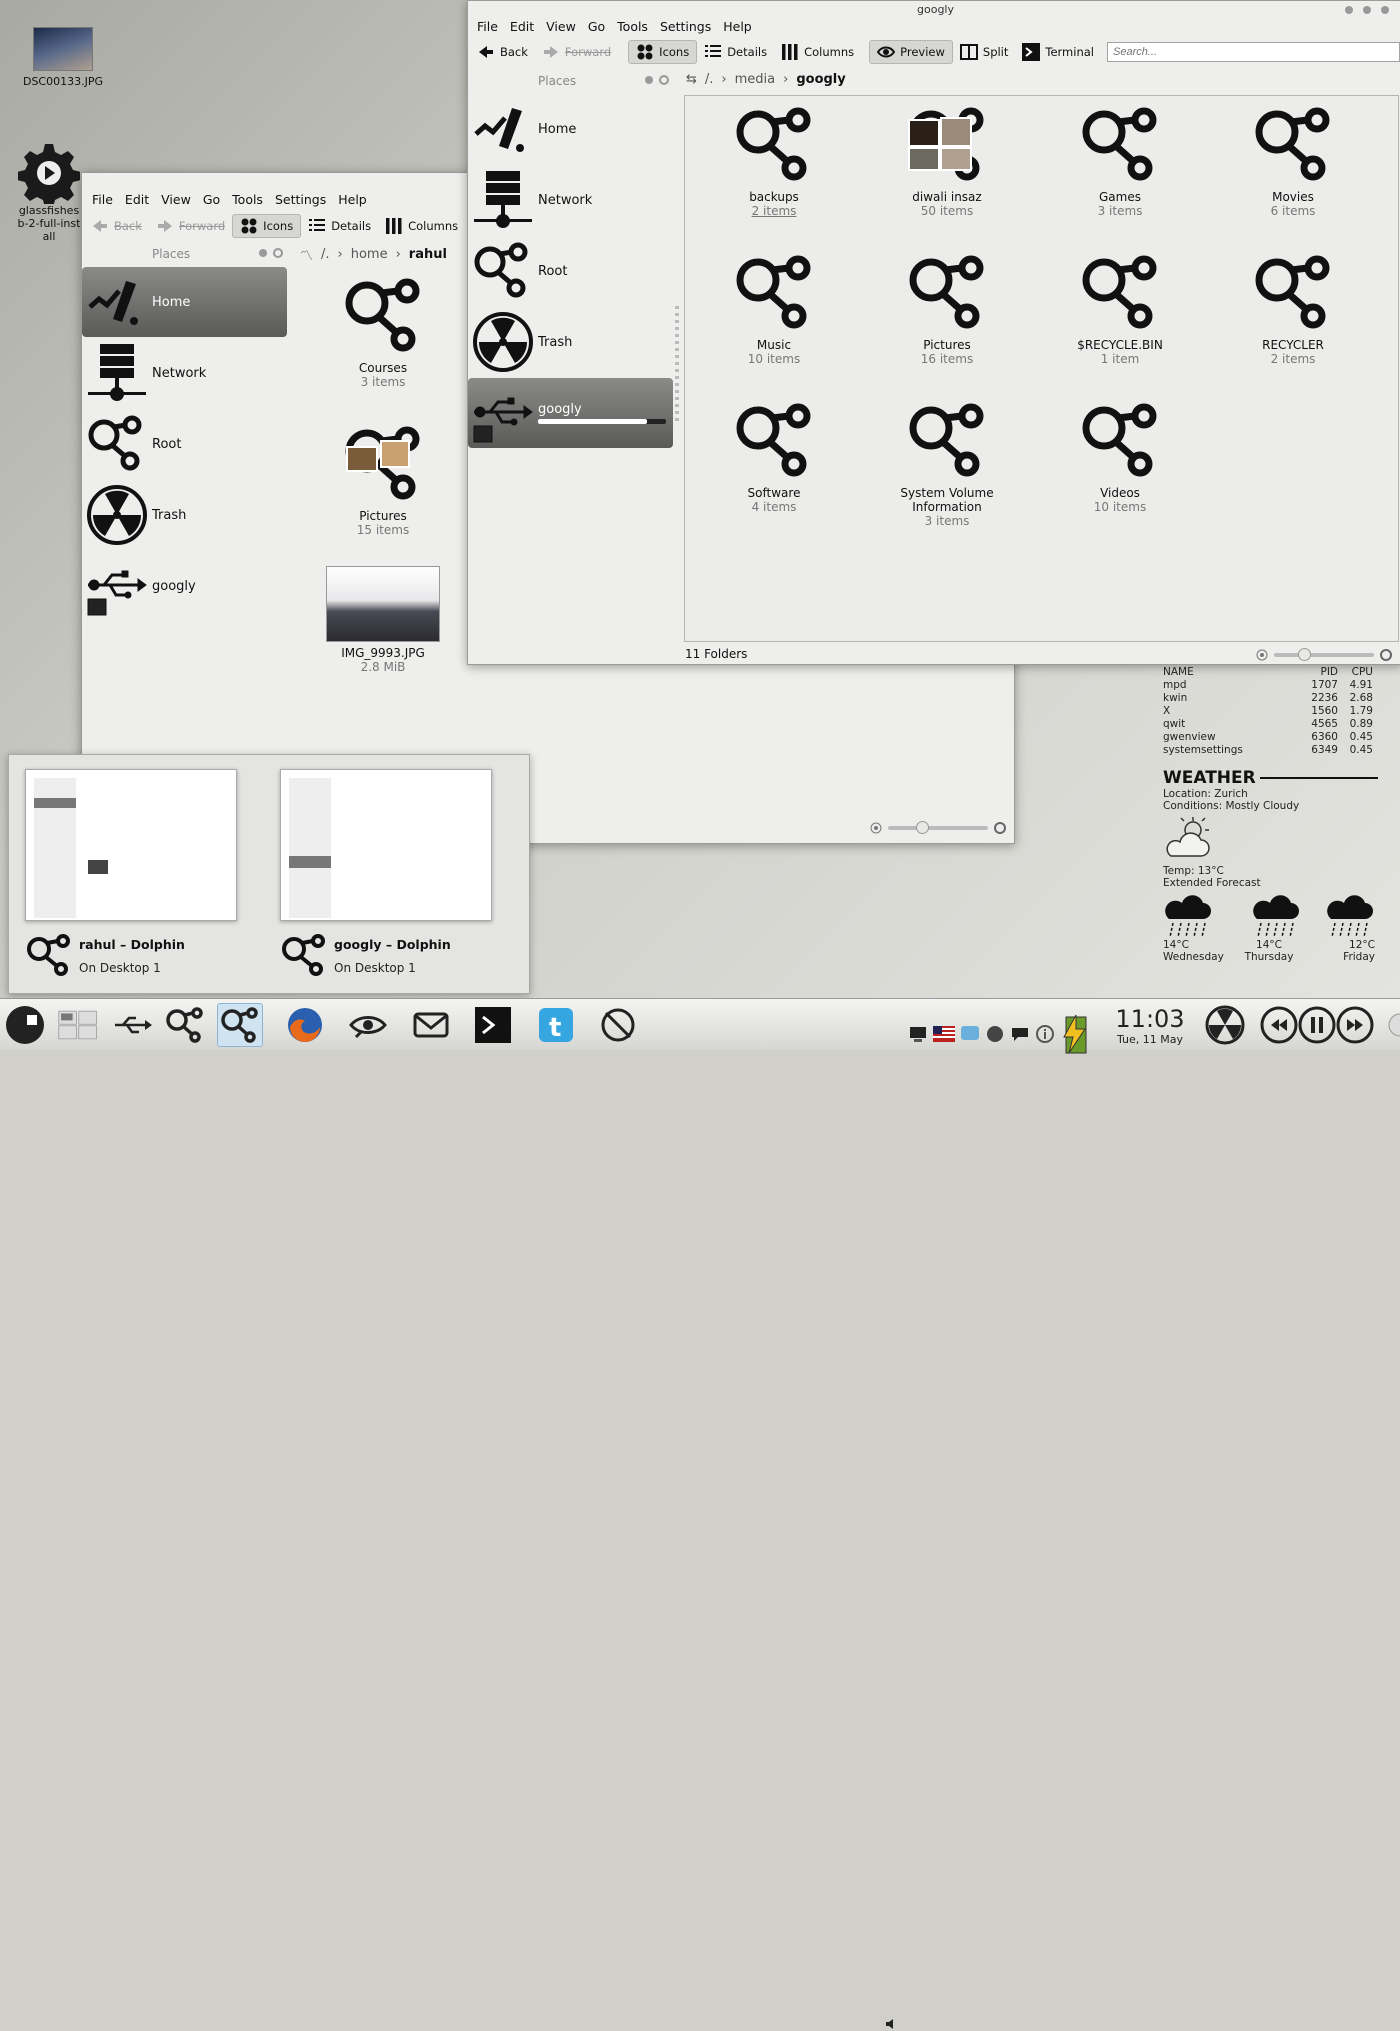 The width and height of the screenshot is (1400, 2031). I want to click on folder-item: $RECYCLE.BIN 1 item, so click(1120, 308).